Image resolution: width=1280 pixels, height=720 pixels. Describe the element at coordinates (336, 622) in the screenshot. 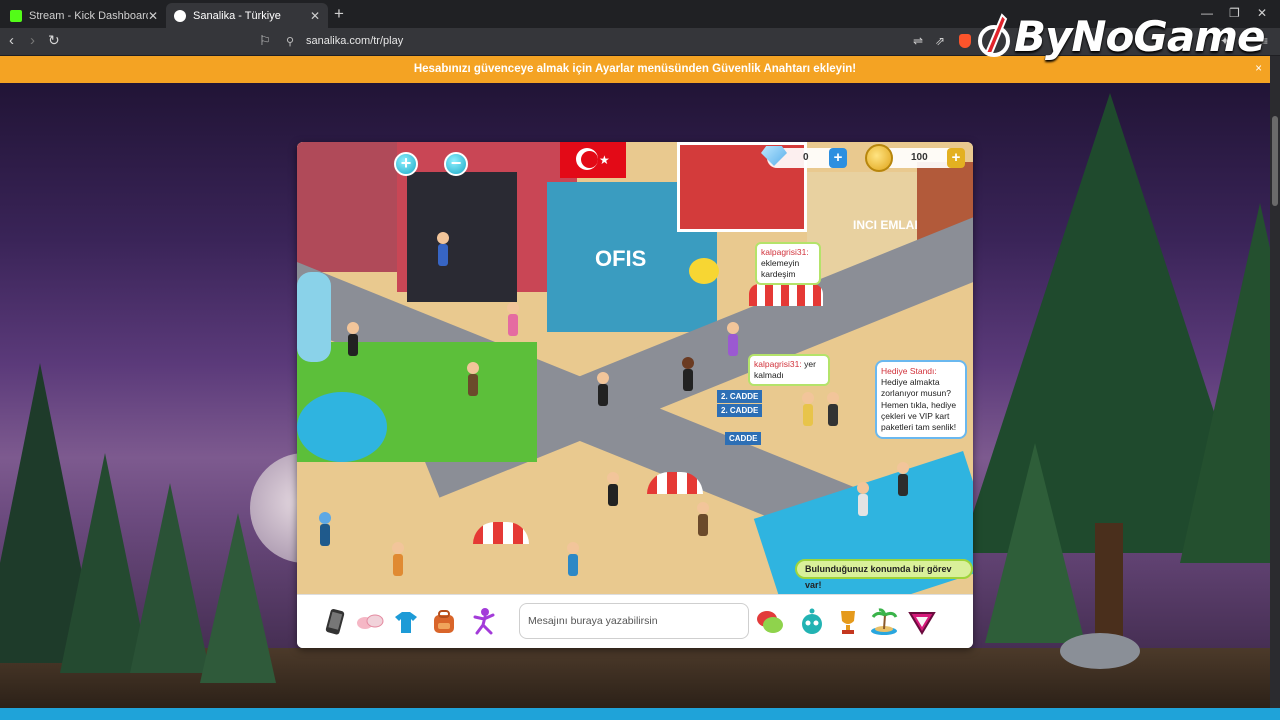

I see `phone-icon` at that location.